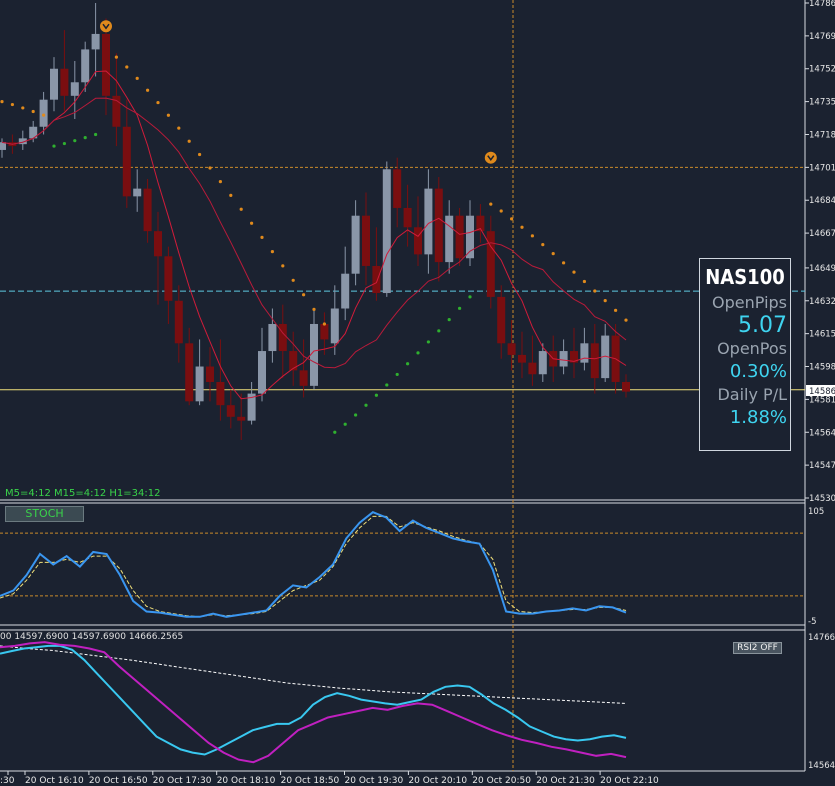  Describe the element at coordinates (822, 135) in the screenshot. I see `price-tick-label: 14718` at that location.